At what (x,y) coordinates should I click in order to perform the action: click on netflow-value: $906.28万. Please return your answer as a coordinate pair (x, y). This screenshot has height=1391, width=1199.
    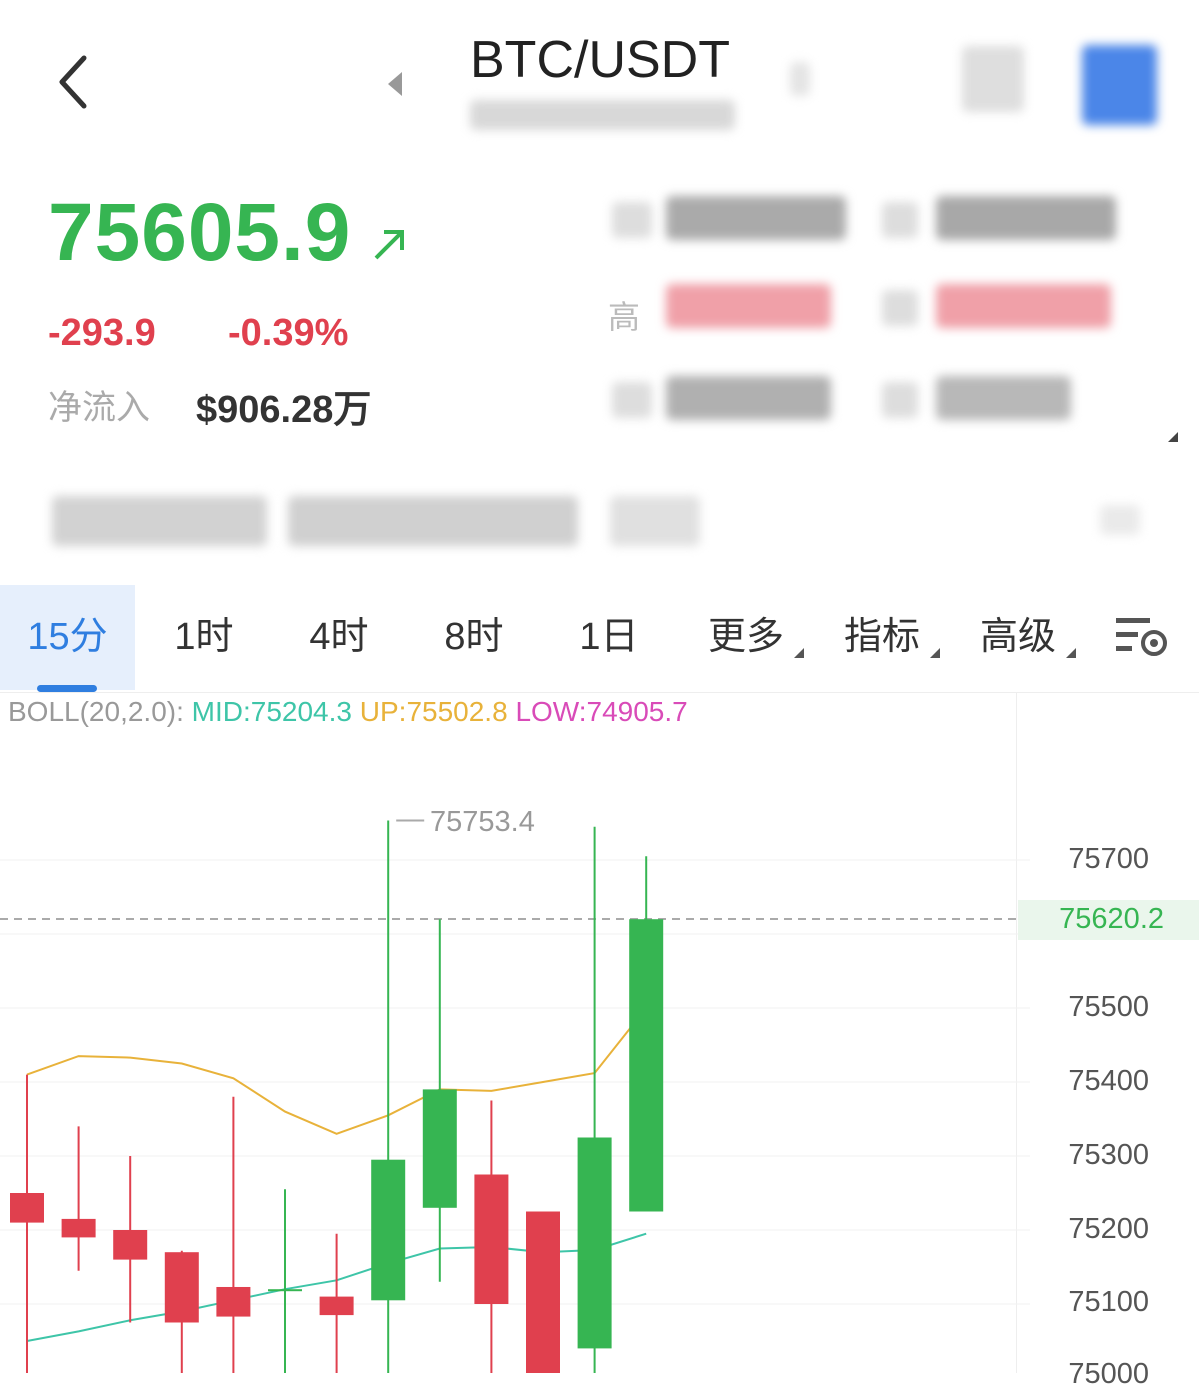
    Looking at the image, I should click on (284, 410).